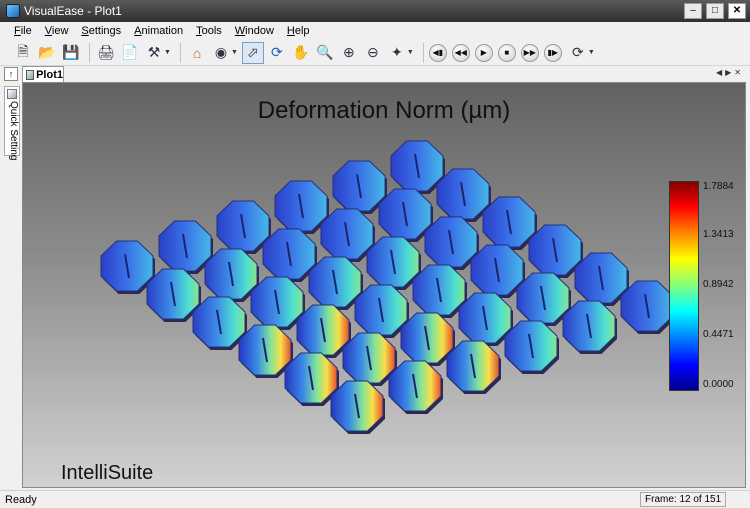 The height and width of the screenshot is (508, 750). I want to click on menu-tools: Tools, so click(209, 31).